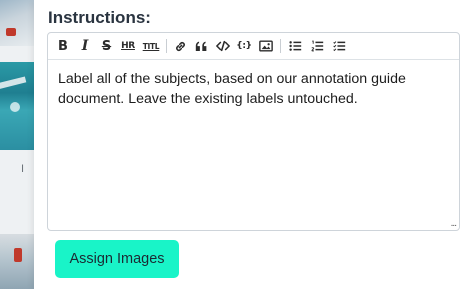 The width and height of the screenshot is (474, 289). Describe the element at coordinates (117, 259) in the screenshot. I see `assign-images-button: Assign Images` at that location.